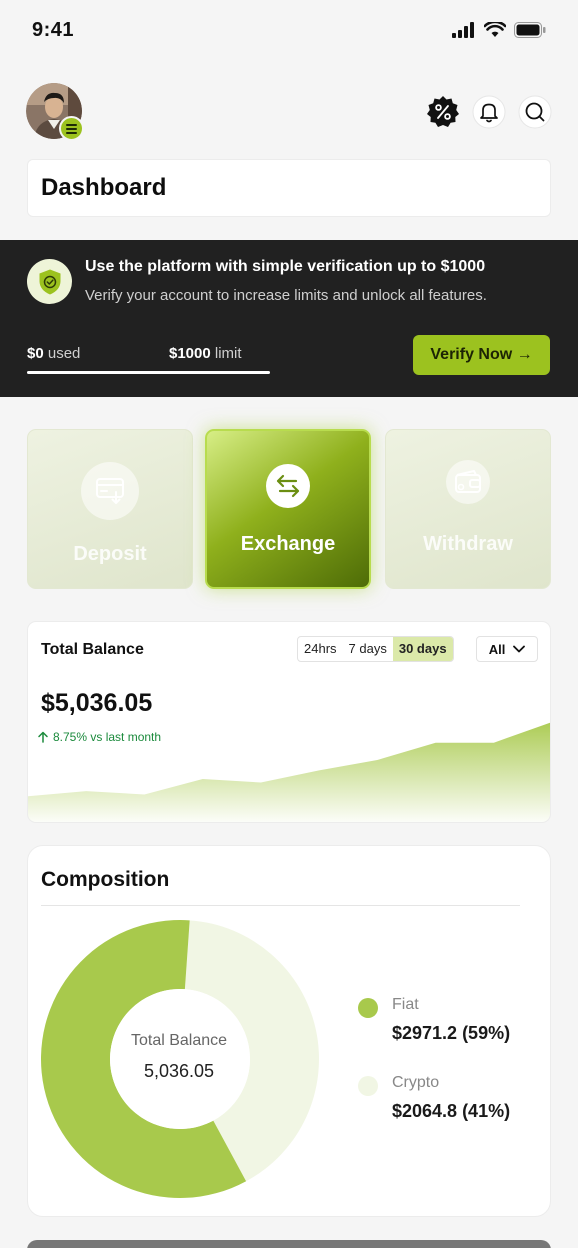 This screenshot has width=578, height=1248. Describe the element at coordinates (228, 353) in the screenshot. I see `limit-label: limit` at that location.